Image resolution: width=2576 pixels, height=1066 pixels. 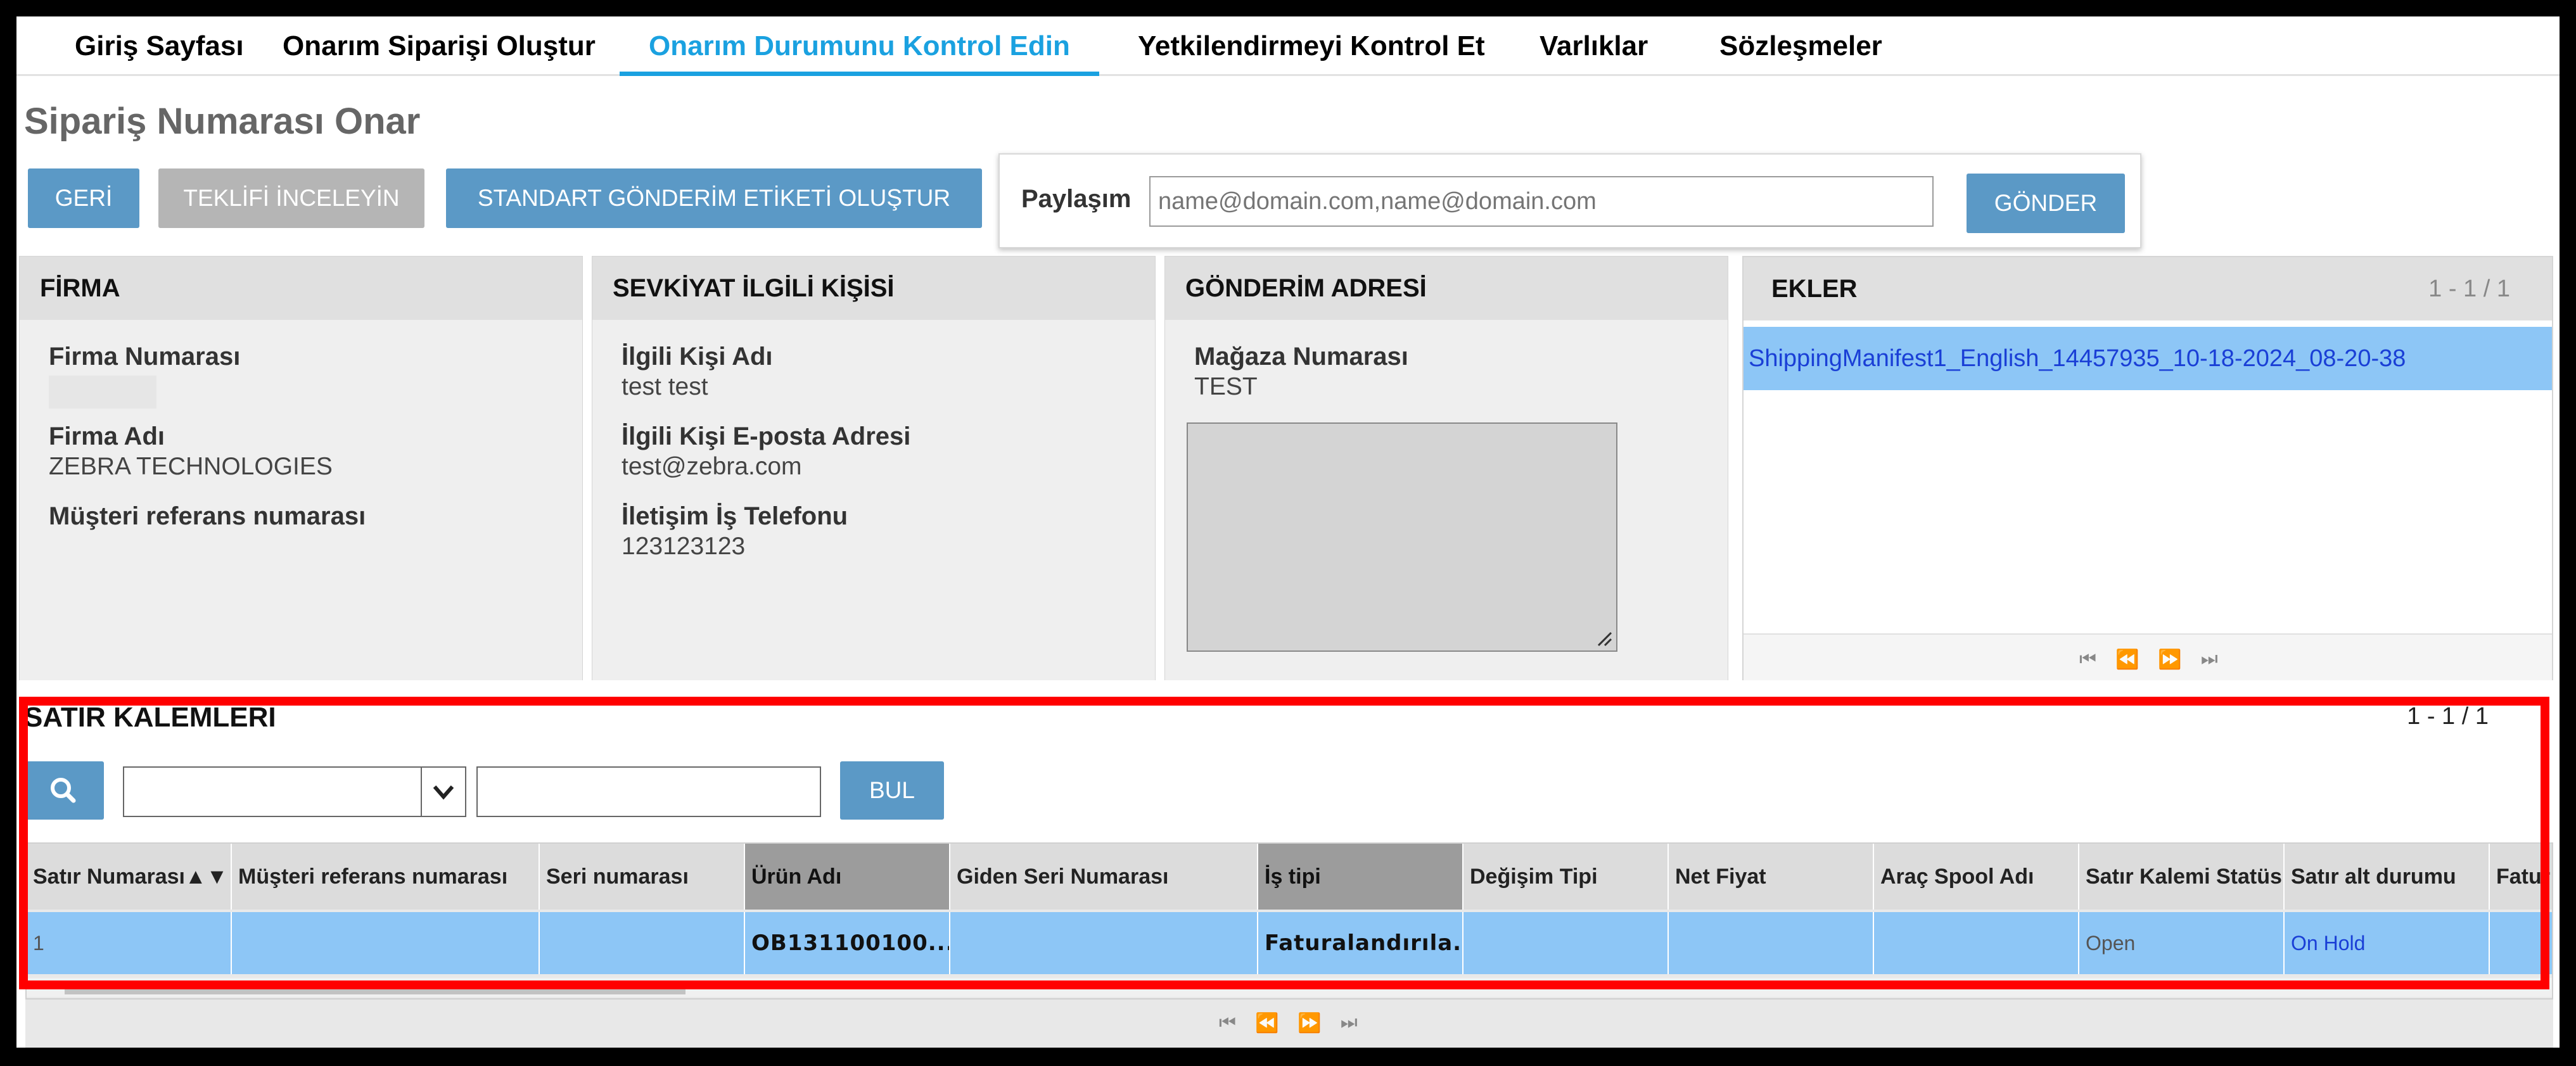 I want to click on col-invoice: Fatur, so click(x=2521, y=877).